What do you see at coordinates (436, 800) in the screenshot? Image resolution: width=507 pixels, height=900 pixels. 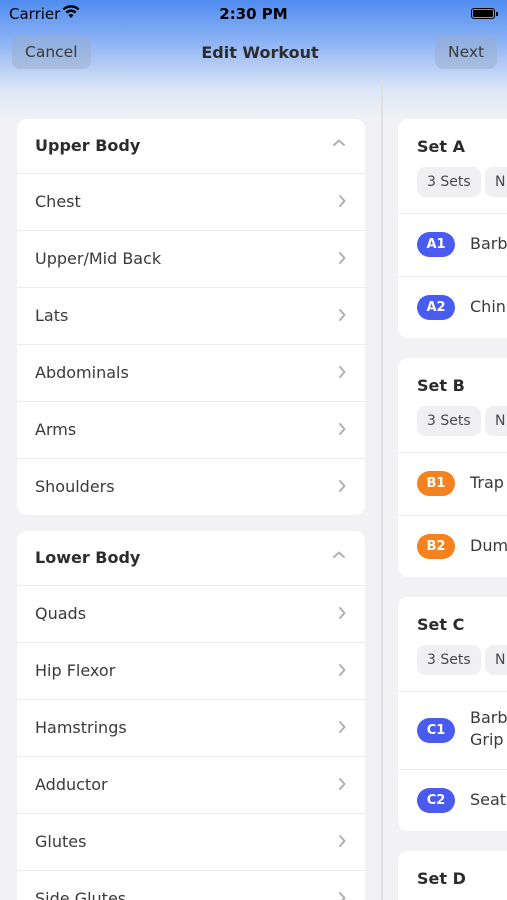 I see `exercise-badge: C2` at bounding box center [436, 800].